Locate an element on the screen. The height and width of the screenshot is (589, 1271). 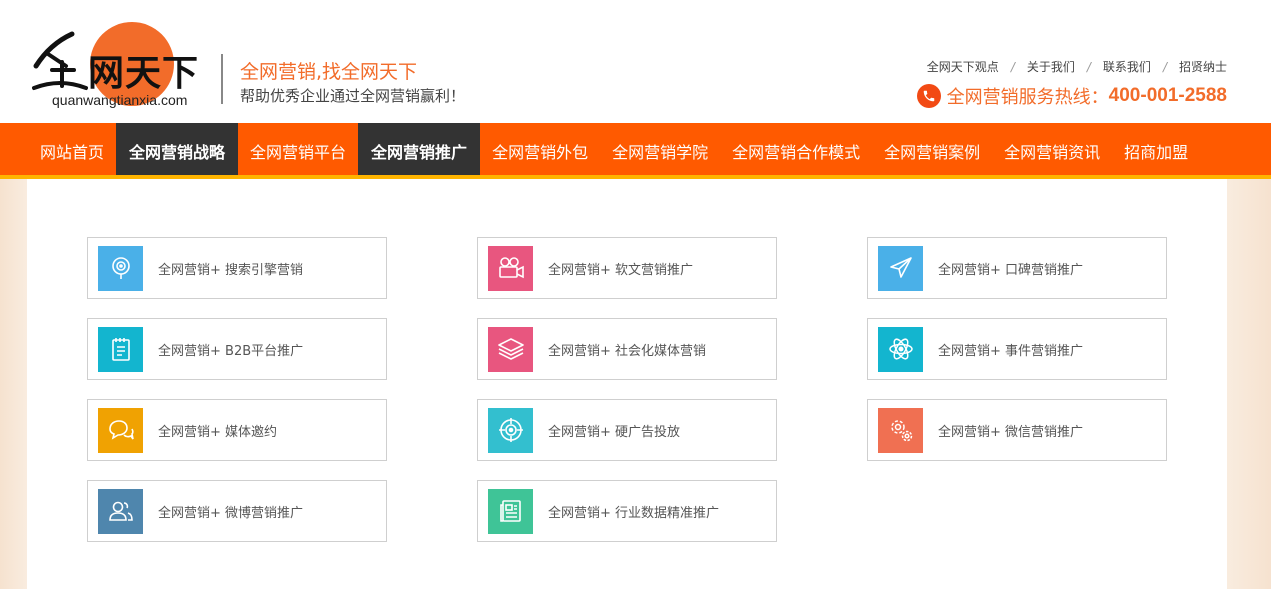
service-card-word-of-mouth: 全网营销+ 口碑营销推广 is located at coordinates (1017, 268).